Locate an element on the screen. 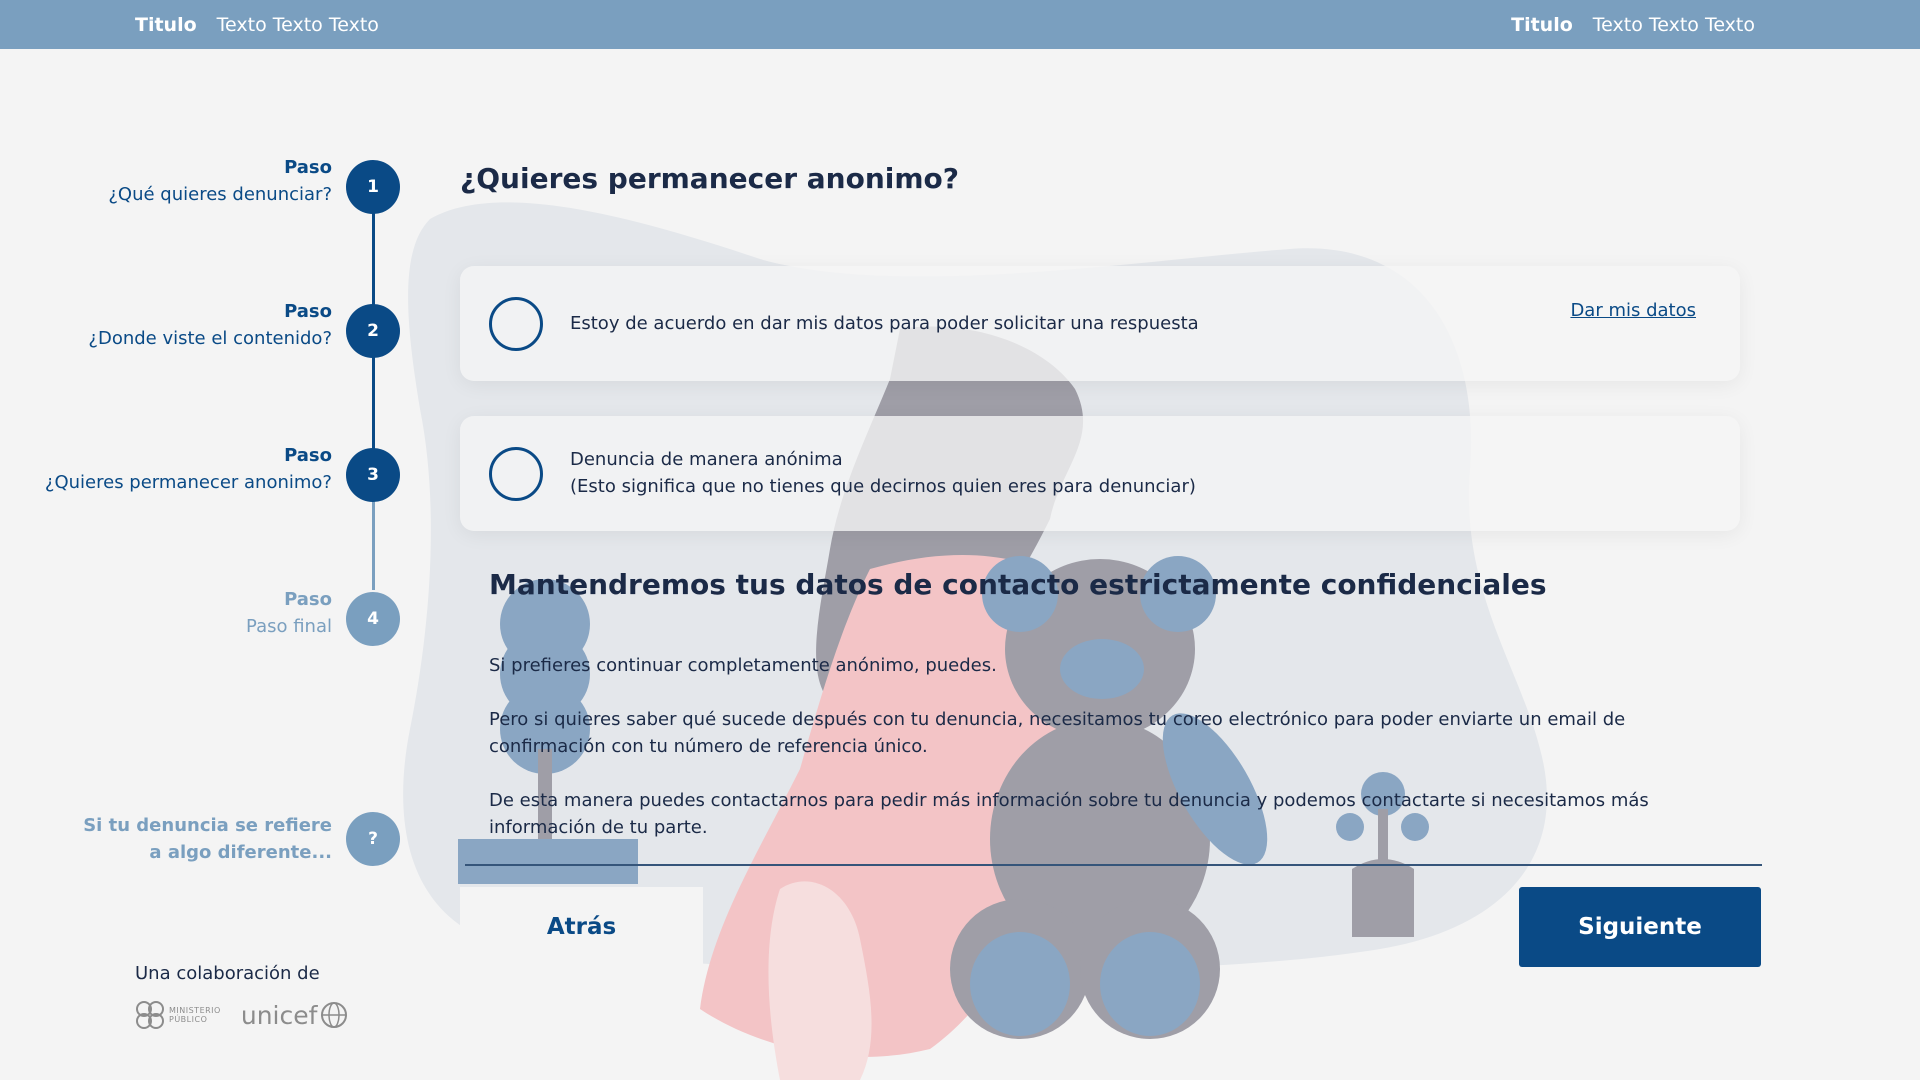 Image resolution: width=1920 pixels, height=1080 pixels. next-button: Siguiente is located at coordinates (1640, 927).